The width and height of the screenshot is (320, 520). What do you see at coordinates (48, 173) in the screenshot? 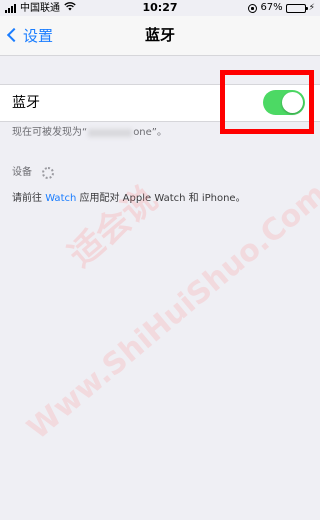
I see `loading-spinner-icon` at bounding box center [48, 173].